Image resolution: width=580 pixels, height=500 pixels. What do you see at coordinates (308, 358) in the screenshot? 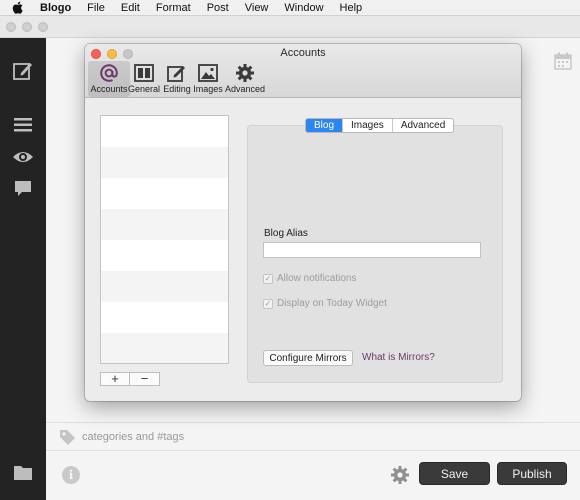
I see `configure-mirrors-button: Configure Mirrors` at bounding box center [308, 358].